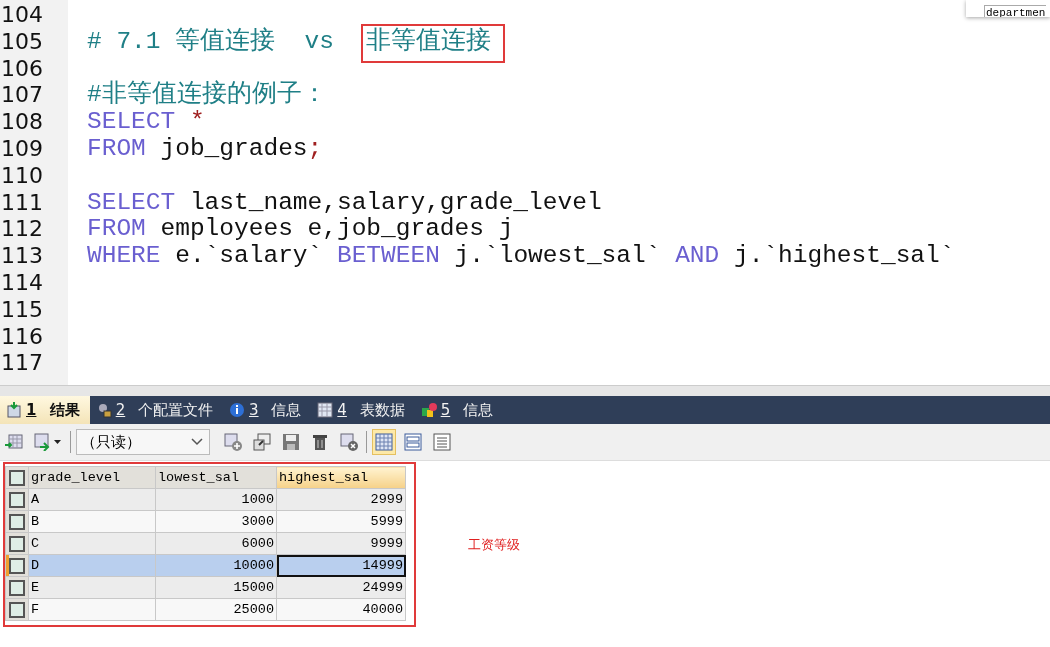  What do you see at coordinates (196, 122) in the screenshot?
I see `code-token: *` at bounding box center [196, 122].